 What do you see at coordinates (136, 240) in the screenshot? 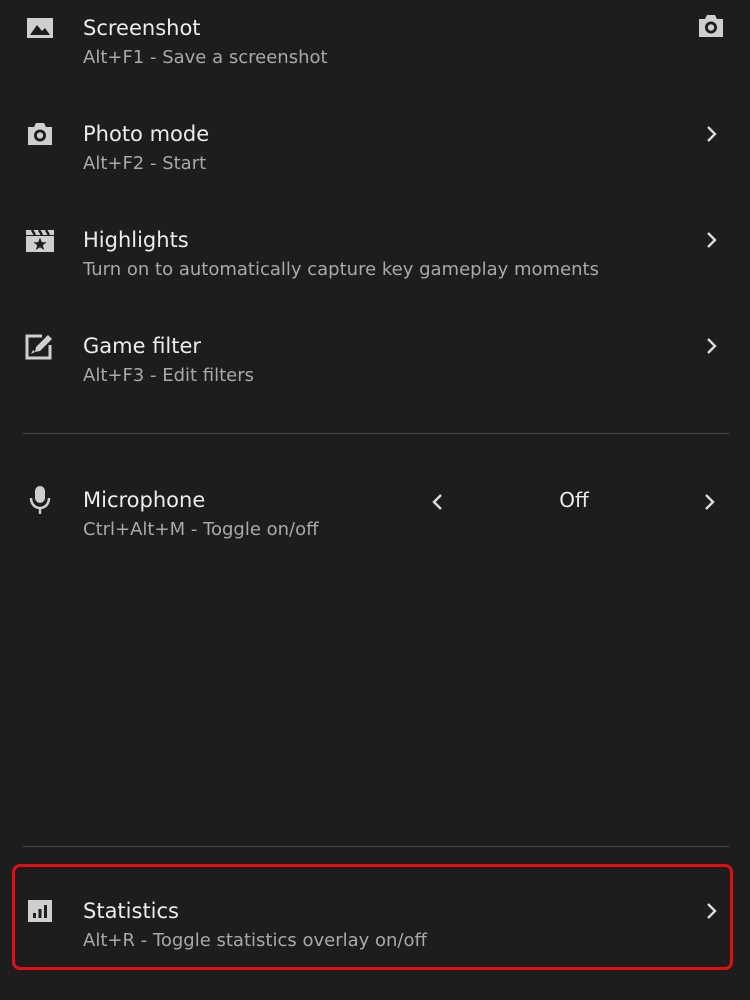
I see `highlights-title: Highlights` at bounding box center [136, 240].